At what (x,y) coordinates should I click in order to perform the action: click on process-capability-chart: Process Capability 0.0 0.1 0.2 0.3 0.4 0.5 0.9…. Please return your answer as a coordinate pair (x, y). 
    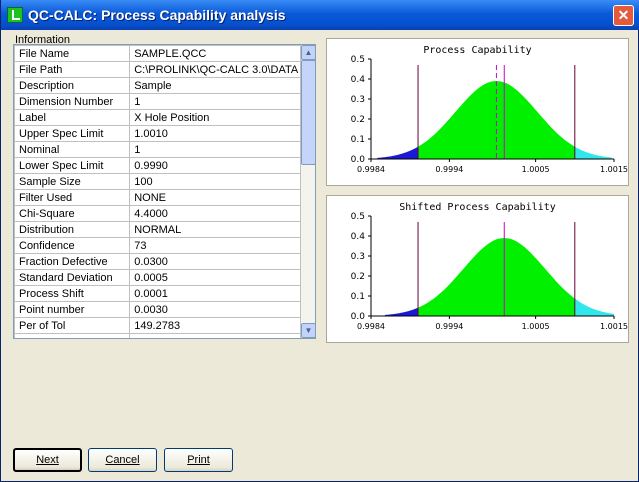
    Looking at the image, I should click on (477, 112).